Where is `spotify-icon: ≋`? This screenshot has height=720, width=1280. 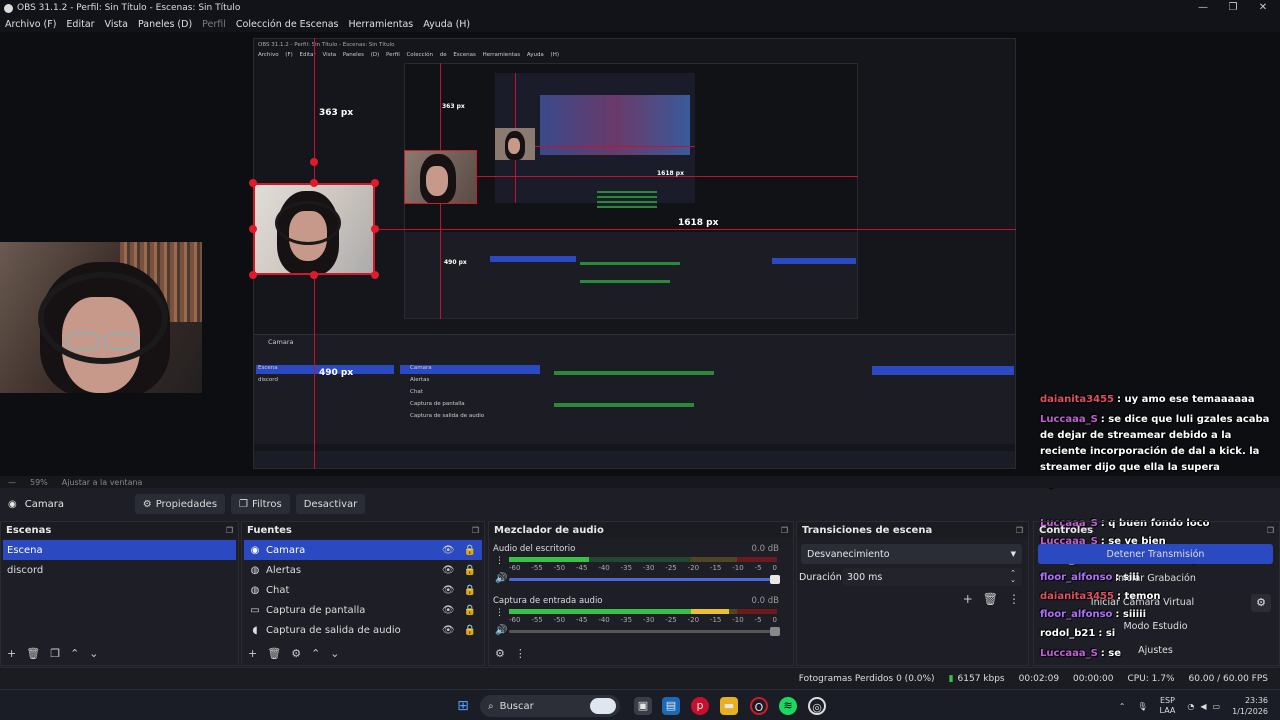
spotify-icon: ≋ is located at coordinates (788, 706).